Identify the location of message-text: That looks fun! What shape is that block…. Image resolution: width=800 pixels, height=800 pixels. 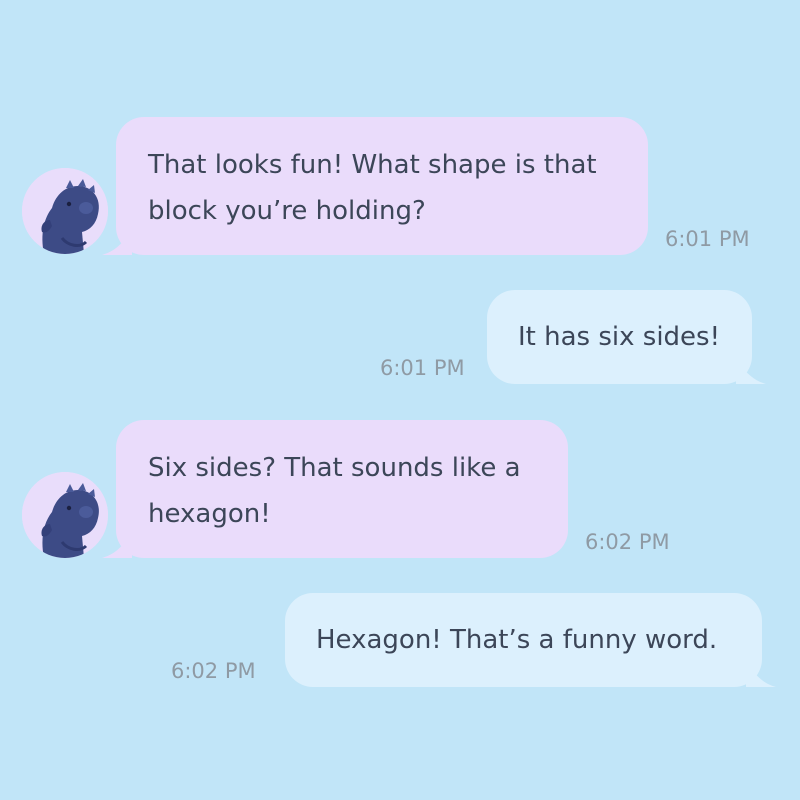
(372, 188).